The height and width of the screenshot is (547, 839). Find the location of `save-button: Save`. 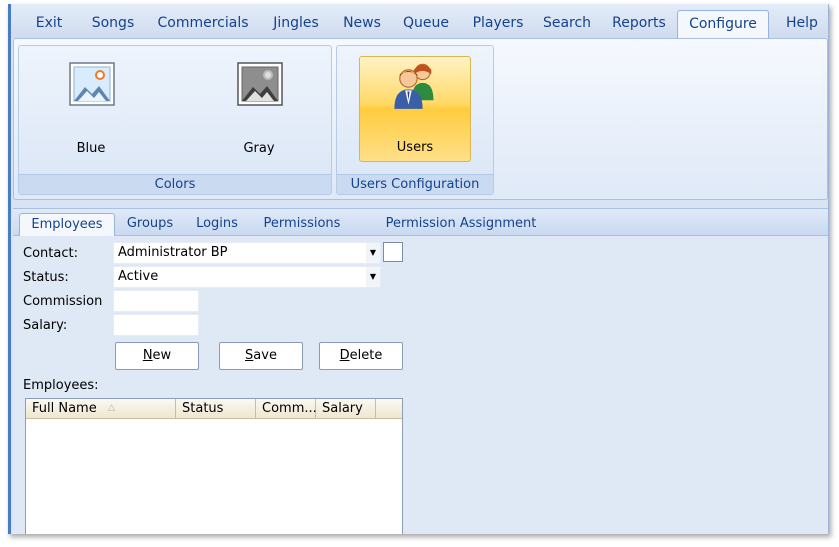

save-button: Save is located at coordinates (261, 356).